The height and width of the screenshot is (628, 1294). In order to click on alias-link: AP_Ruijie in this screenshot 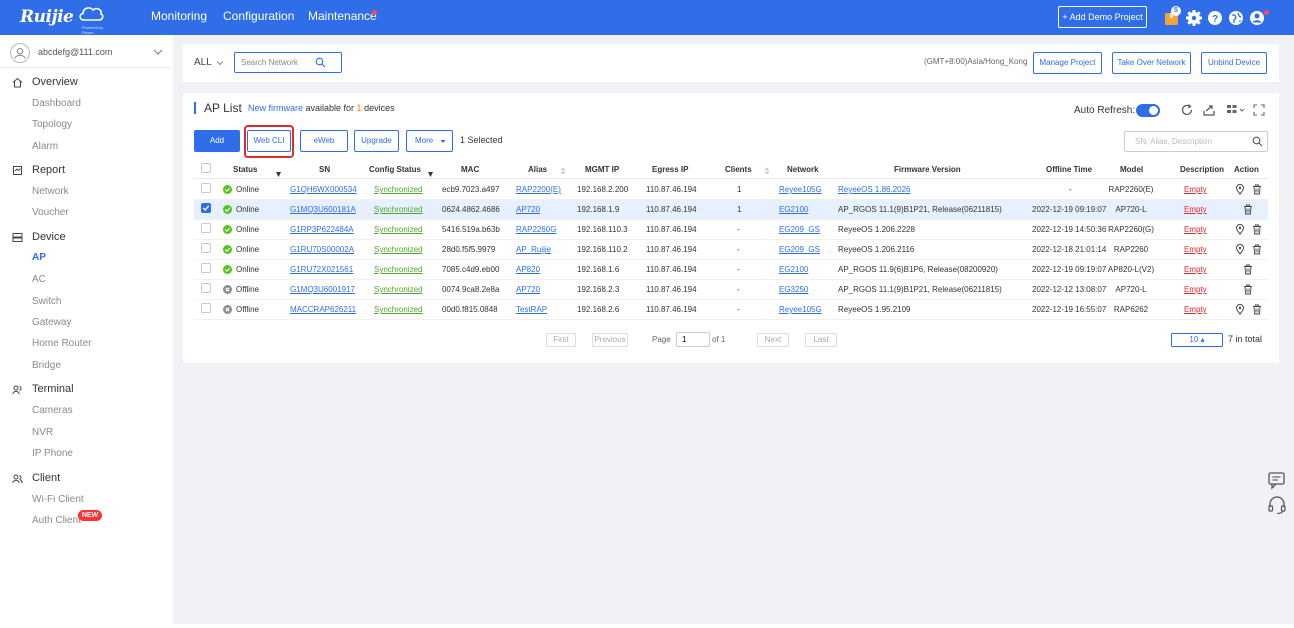, I will do `click(533, 249)`.